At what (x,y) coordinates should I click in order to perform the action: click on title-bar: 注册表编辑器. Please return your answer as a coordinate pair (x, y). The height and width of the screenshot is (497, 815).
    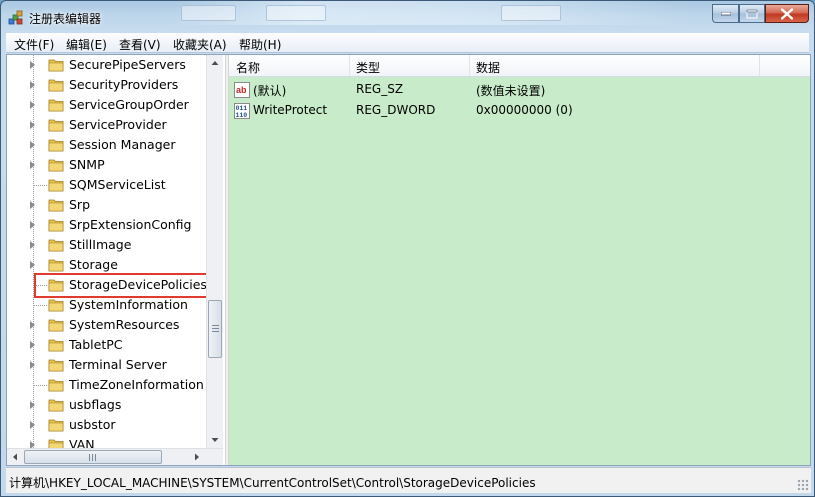
    Looking at the image, I should click on (407, 17).